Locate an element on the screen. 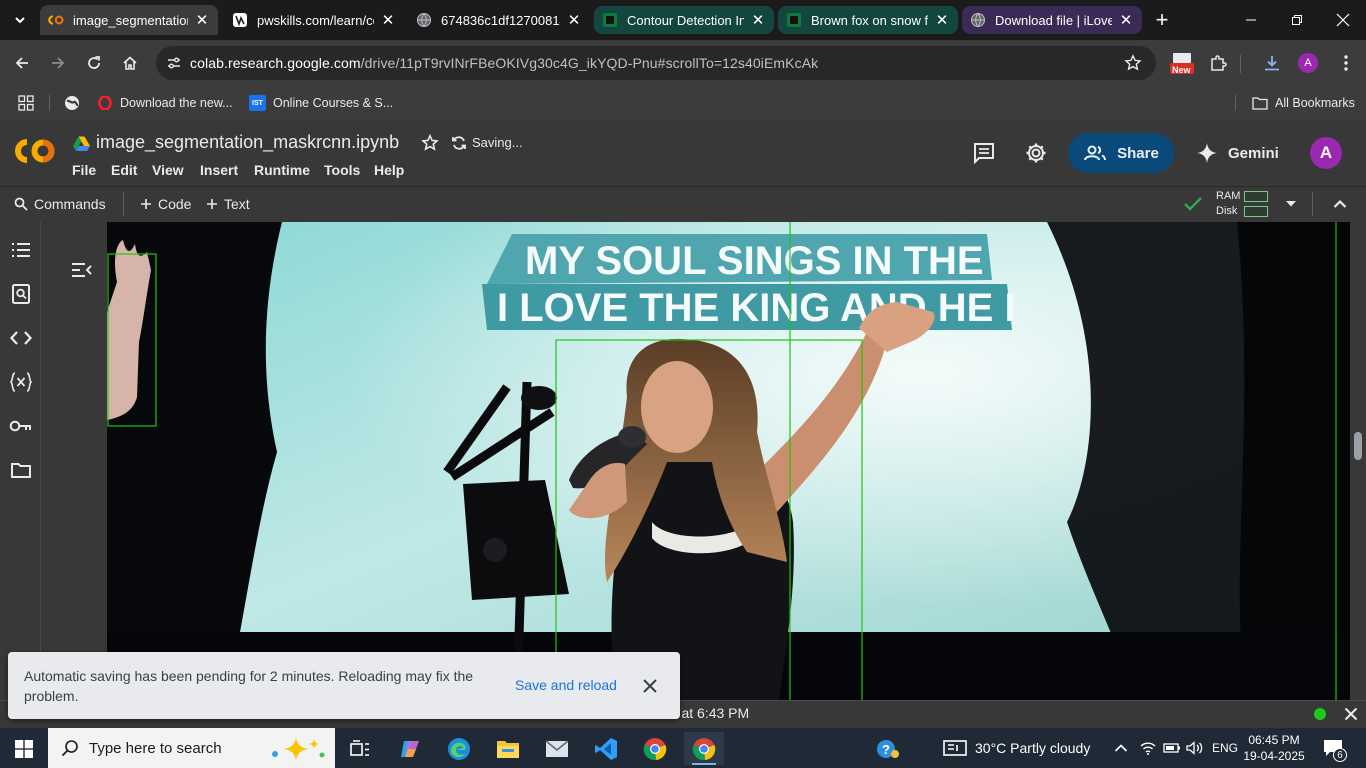  chrome-app is located at coordinates (655, 748).